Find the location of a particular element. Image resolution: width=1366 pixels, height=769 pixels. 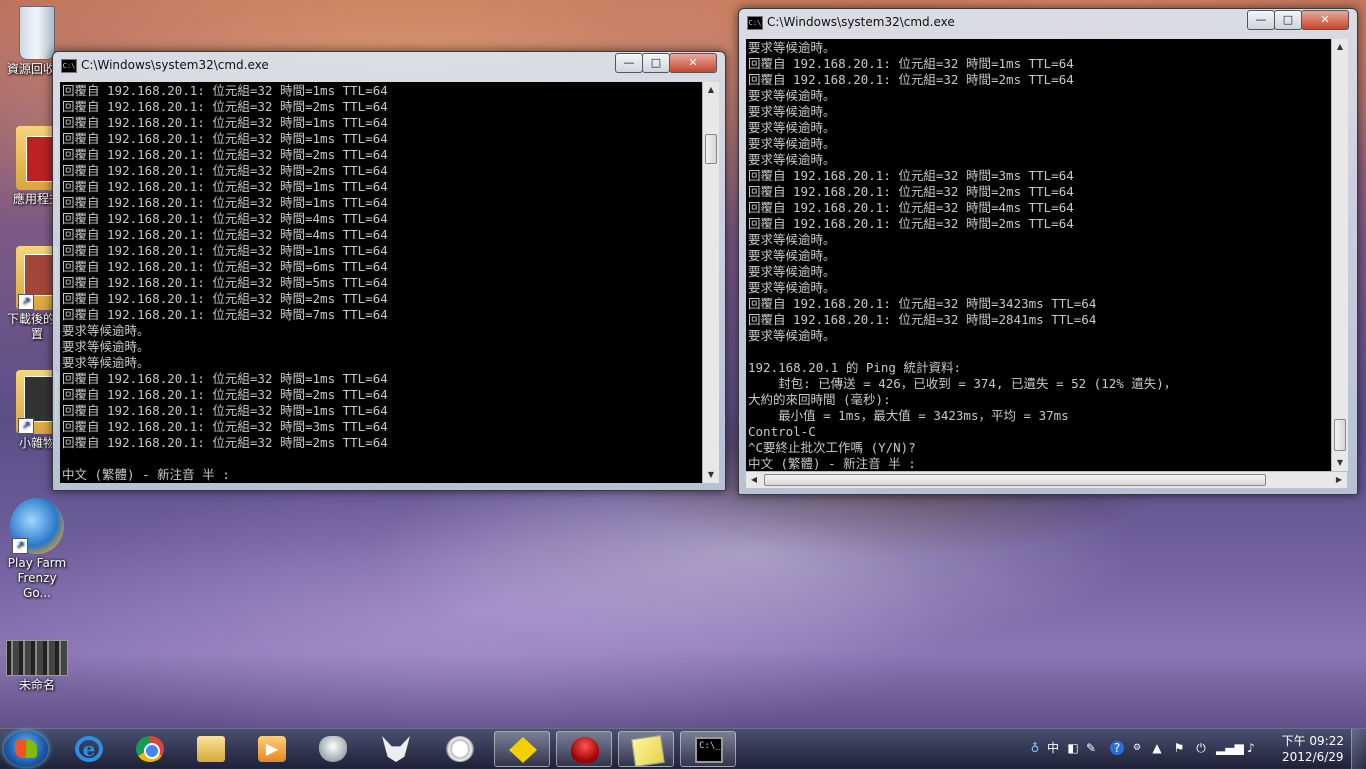

explorer-icon is located at coordinates (211, 749).